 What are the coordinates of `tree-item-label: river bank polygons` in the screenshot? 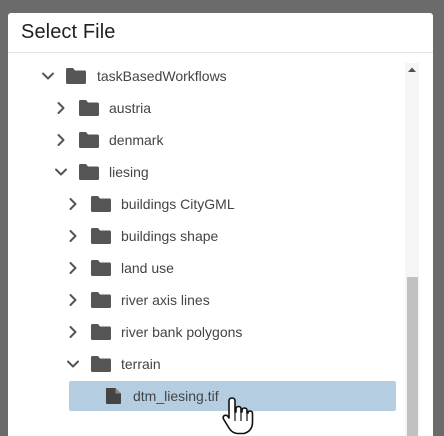 It's located at (182, 332).